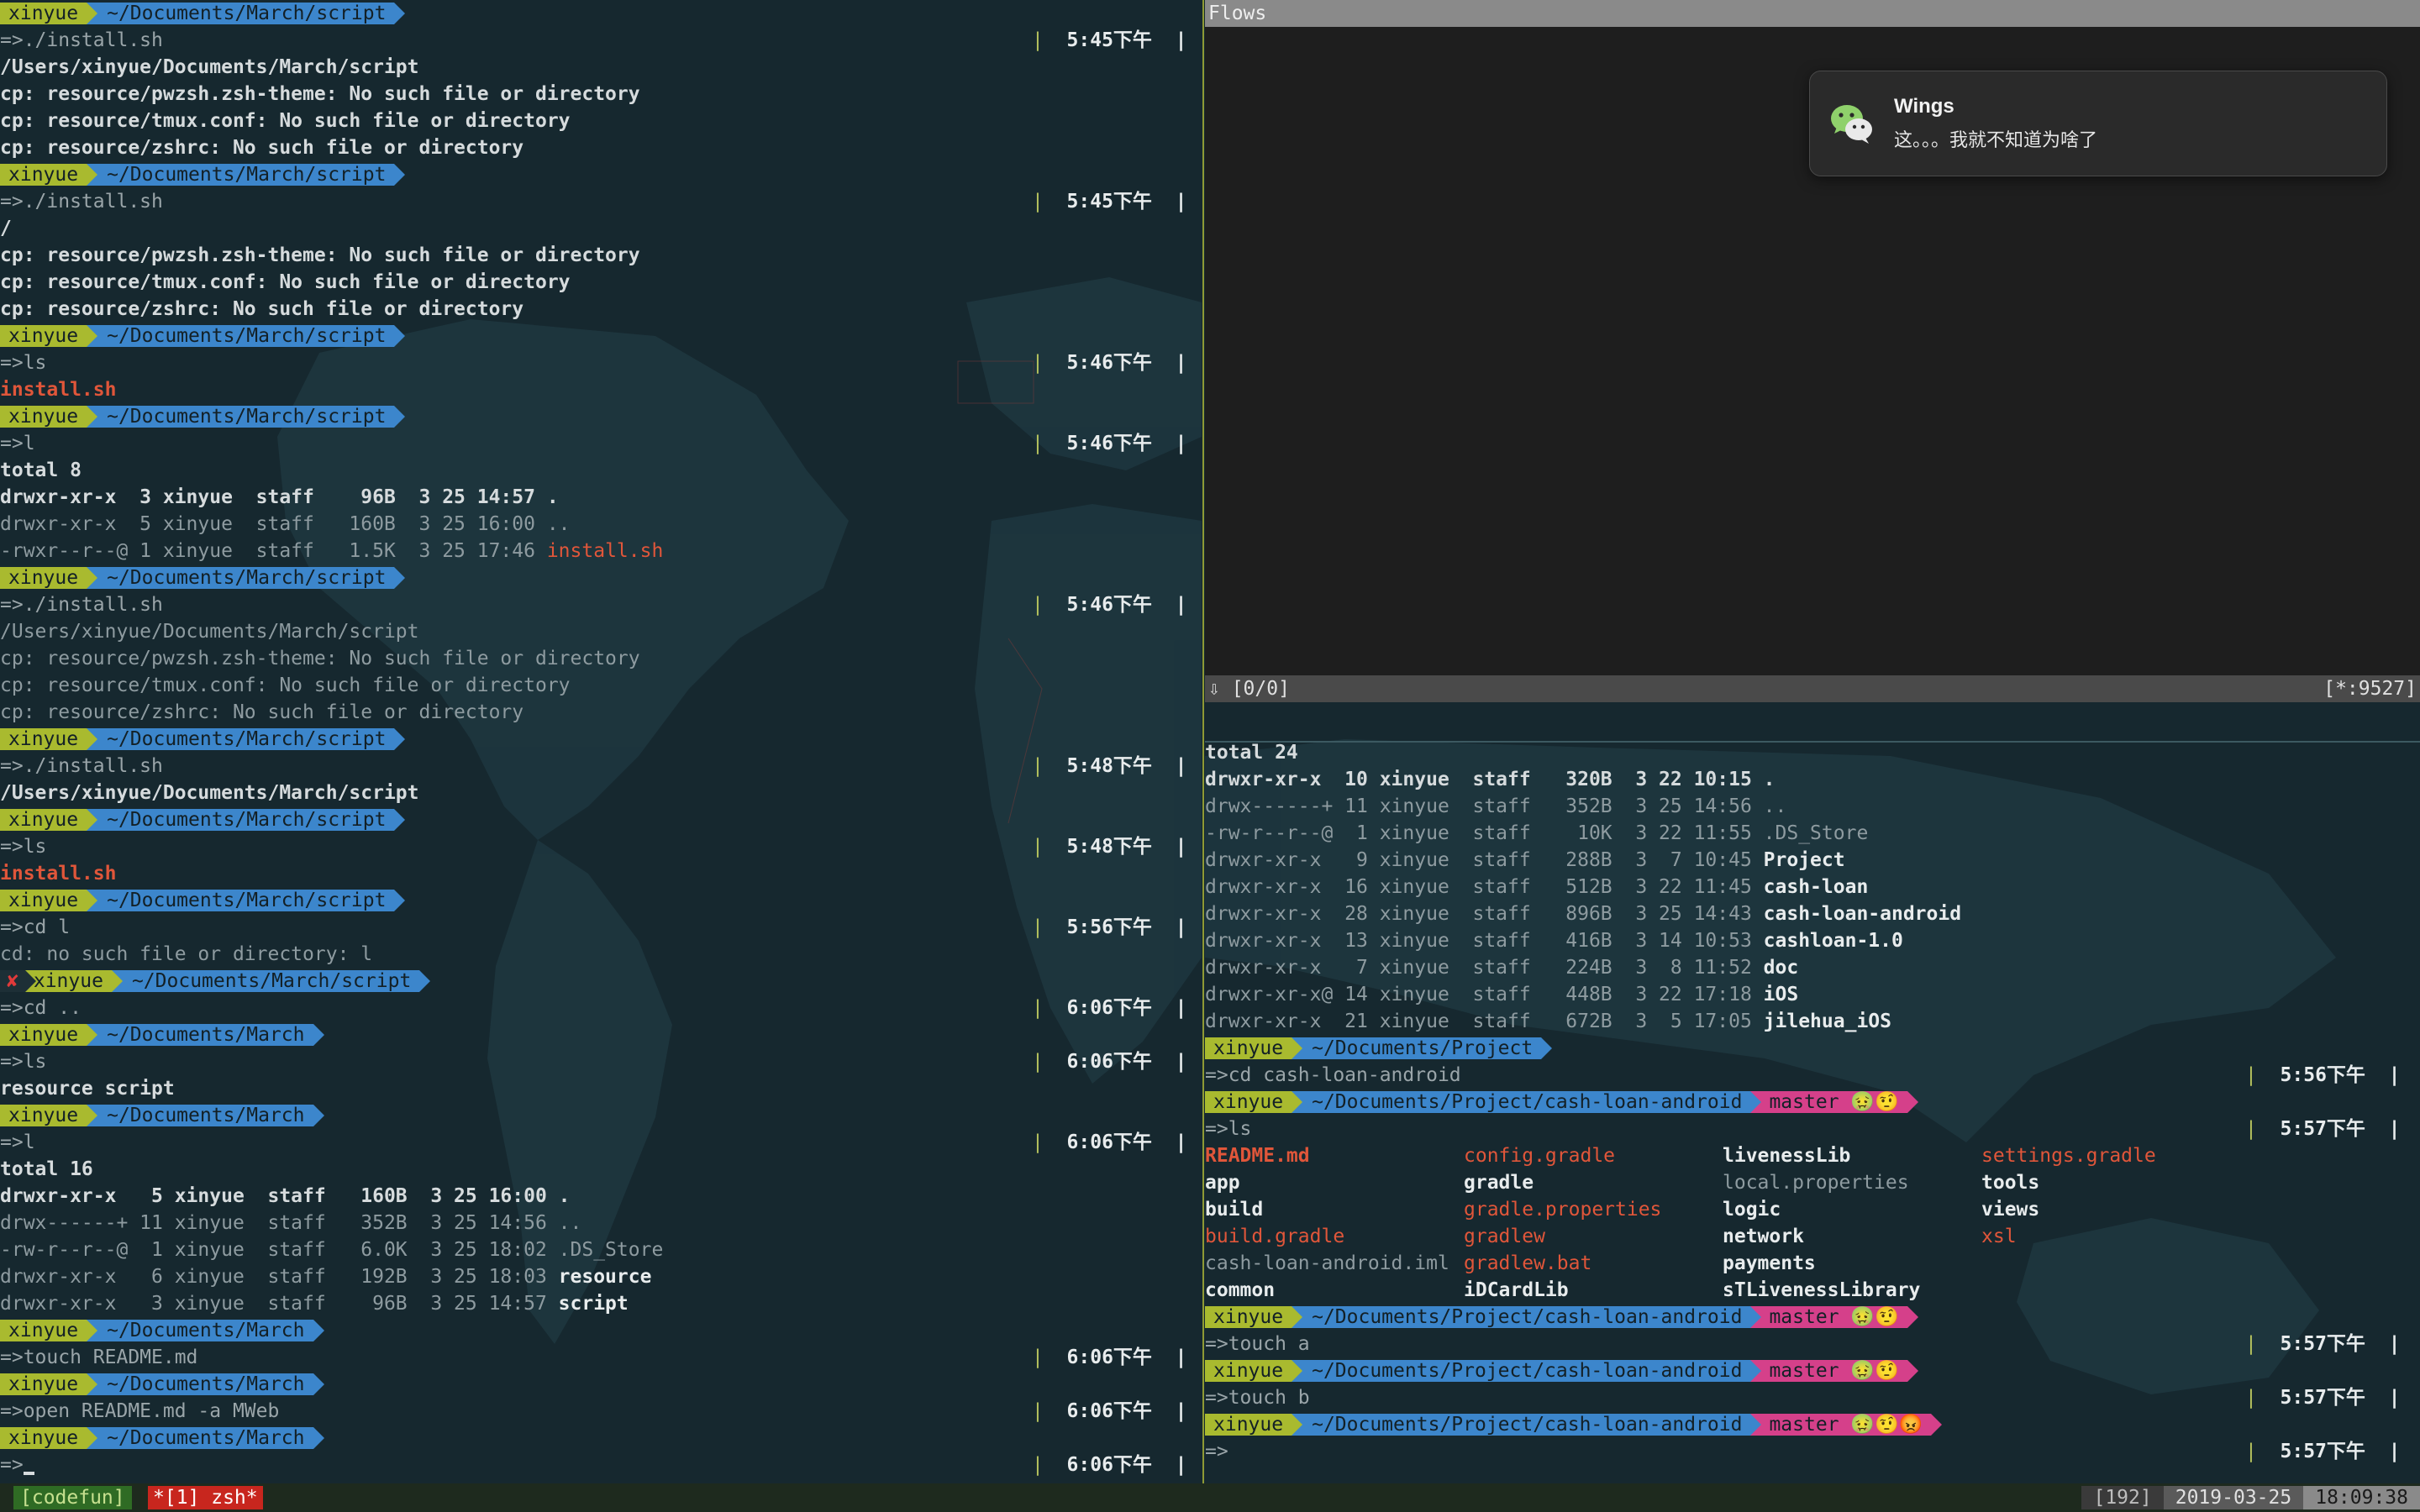 This screenshot has width=2420, height=1512. I want to click on prompt-timestamp: | 5:46下午 |, so click(1109, 443).